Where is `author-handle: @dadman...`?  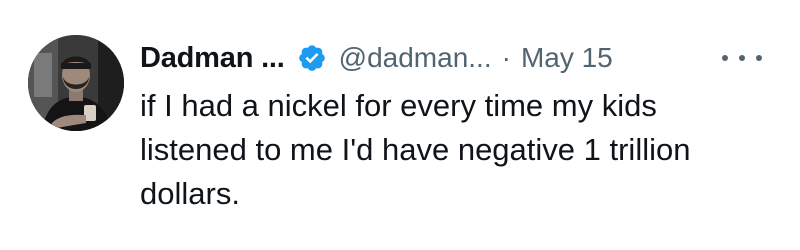
author-handle: @dadman... is located at coordinates (415, 58).